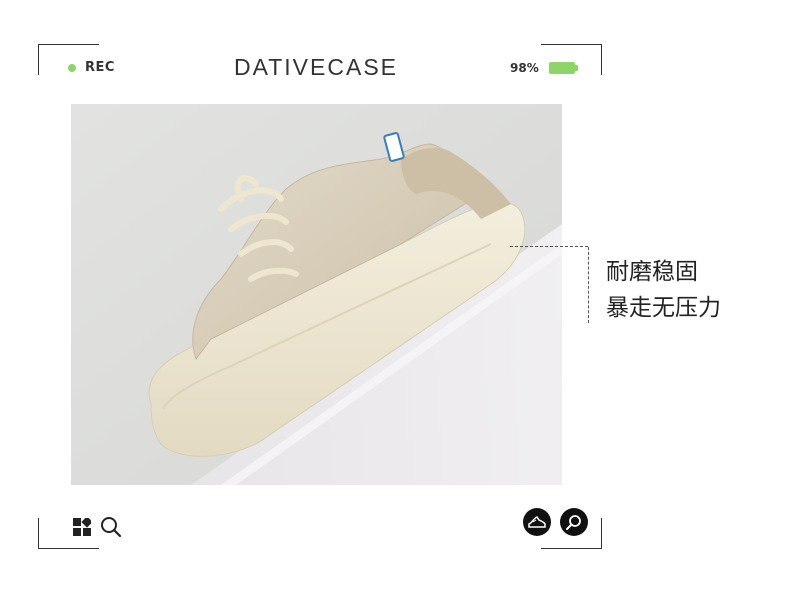  I want to click on bottom-right-toolbar, so click(555, 522).